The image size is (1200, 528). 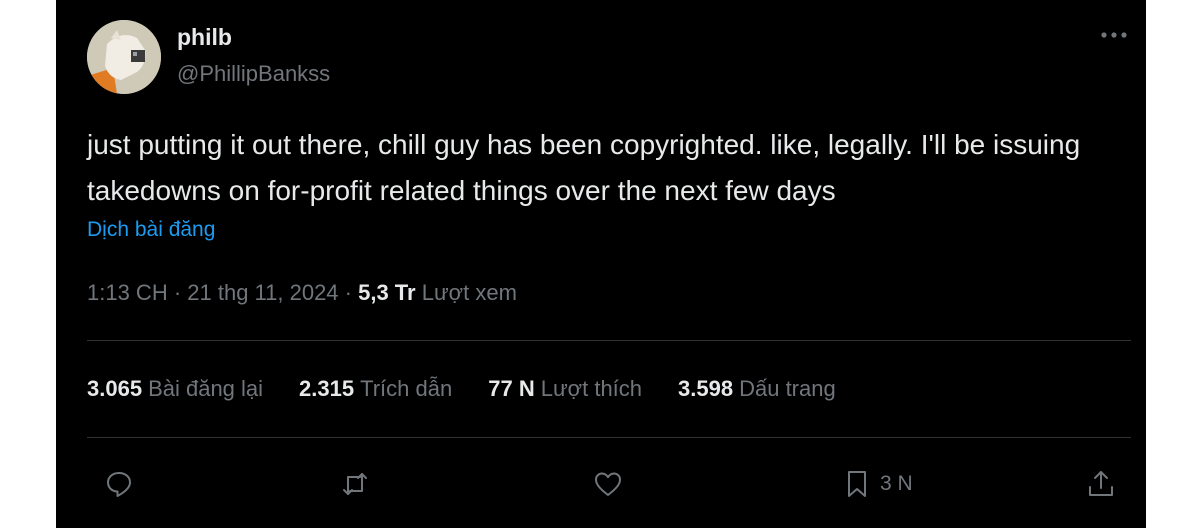 I want to click on quotes-count: 2.315, so click(x=327, y=388).